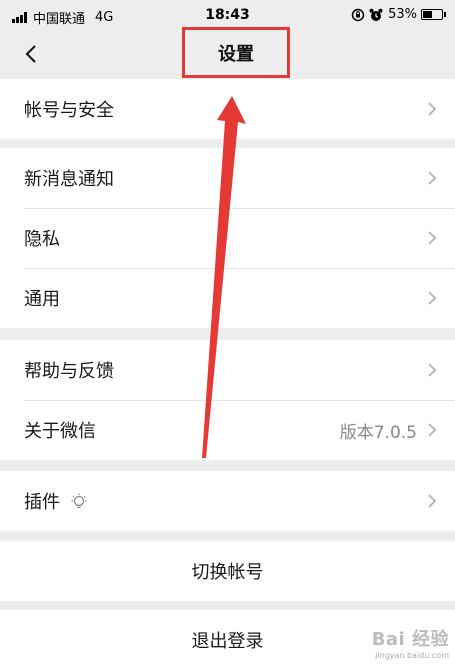  I want to click on settings-group-plugins: 插件, so click(227, 501).